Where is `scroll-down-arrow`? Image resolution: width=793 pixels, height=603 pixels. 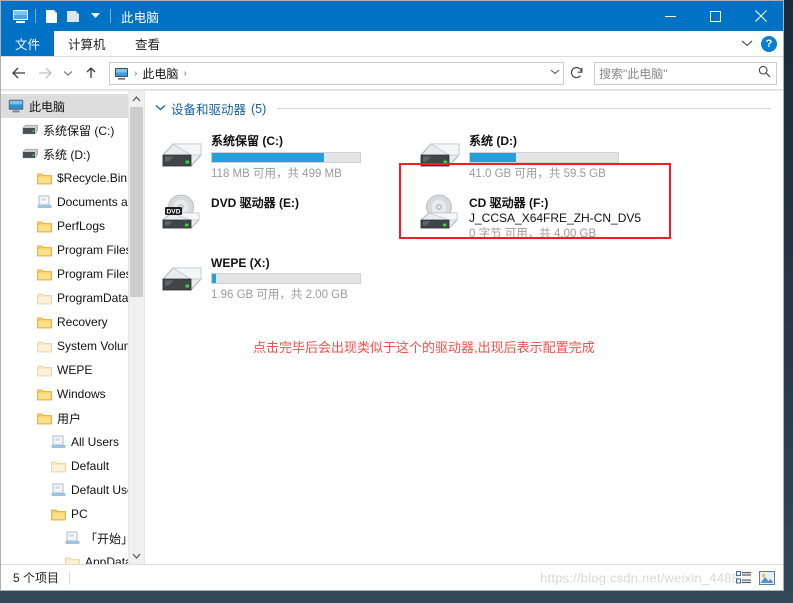 scroll-down-arrow is located at coordinates (136, 556).